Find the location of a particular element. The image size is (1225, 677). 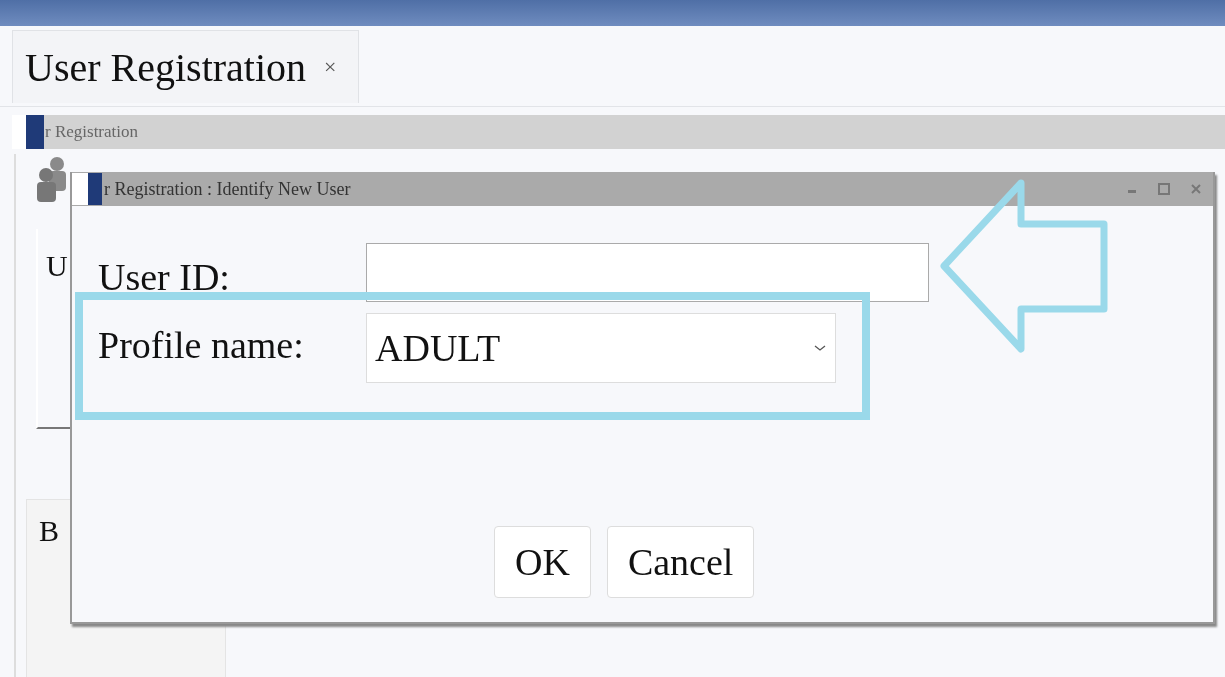

maximize-icon is located at coordinates (1164, 189).